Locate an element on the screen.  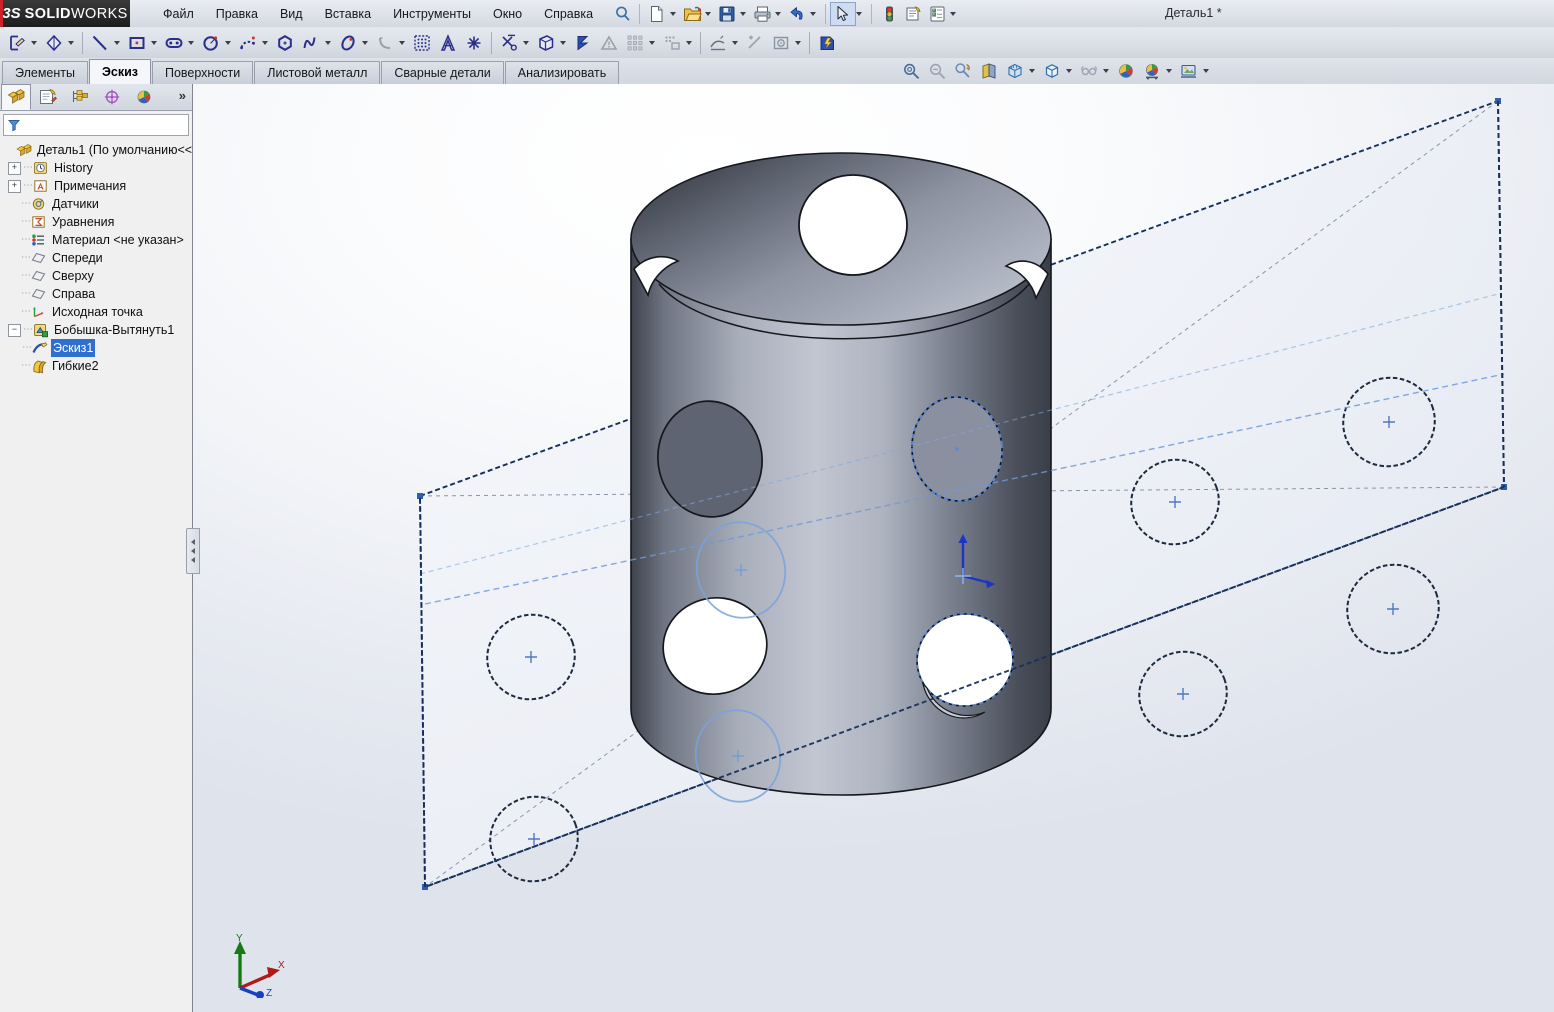
sketch-tool-icon is located at coordinates (17, 43).